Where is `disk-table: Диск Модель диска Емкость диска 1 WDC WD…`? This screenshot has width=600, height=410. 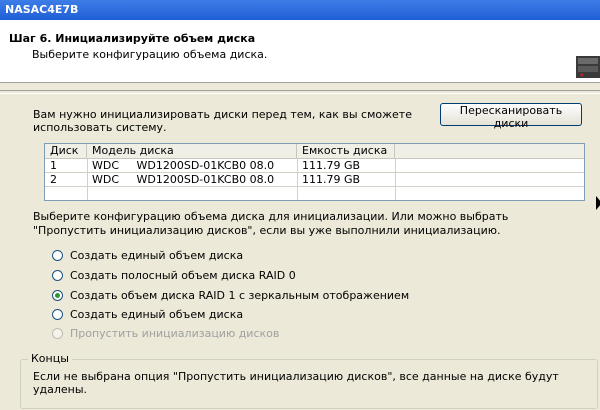 disk-table: Диск Модель диска Емкость диска 1 WDC WD… is located at coordinates (314, 172).